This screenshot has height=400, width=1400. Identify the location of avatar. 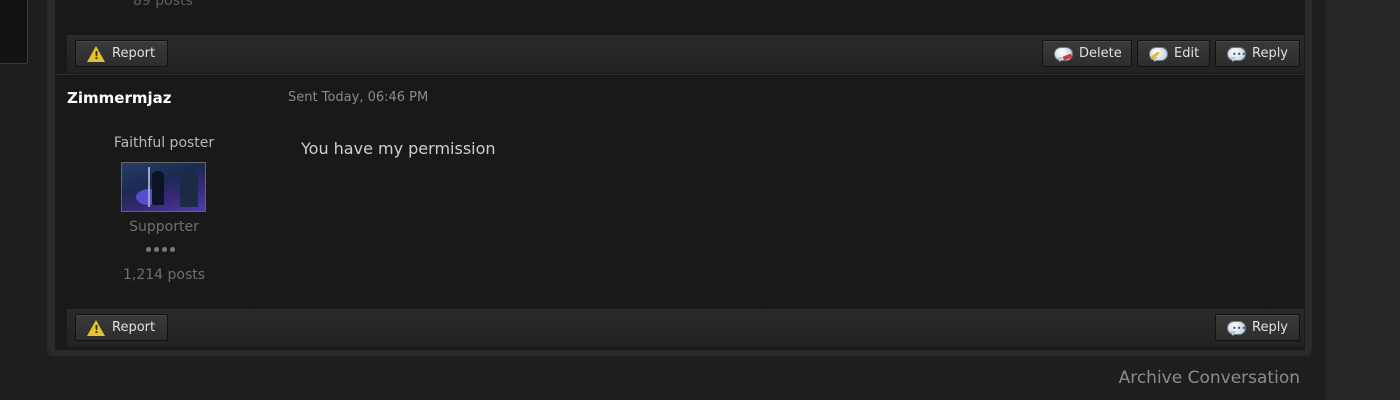
(163, 187).